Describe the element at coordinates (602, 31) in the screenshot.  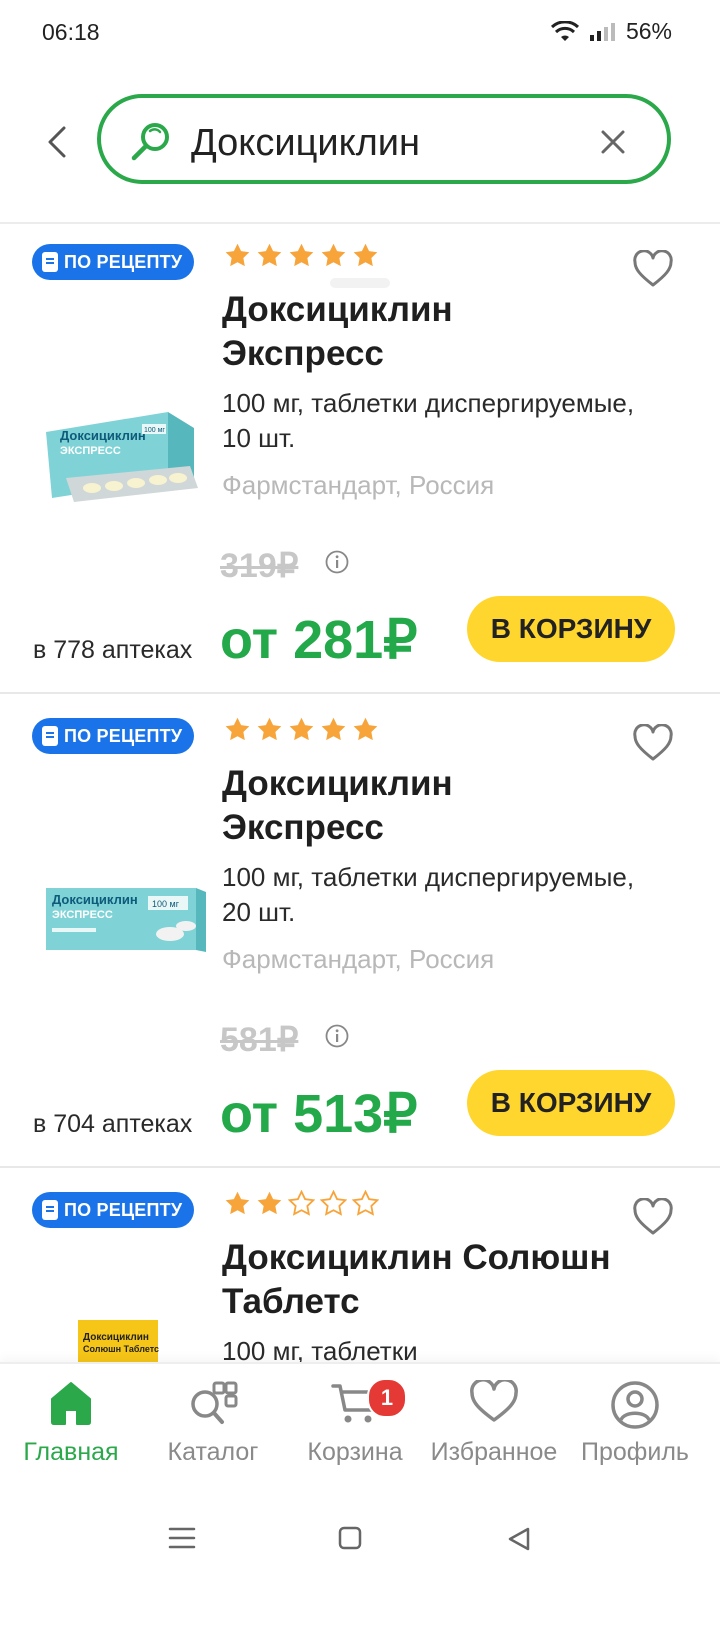
I see `signal-icon` at that location.